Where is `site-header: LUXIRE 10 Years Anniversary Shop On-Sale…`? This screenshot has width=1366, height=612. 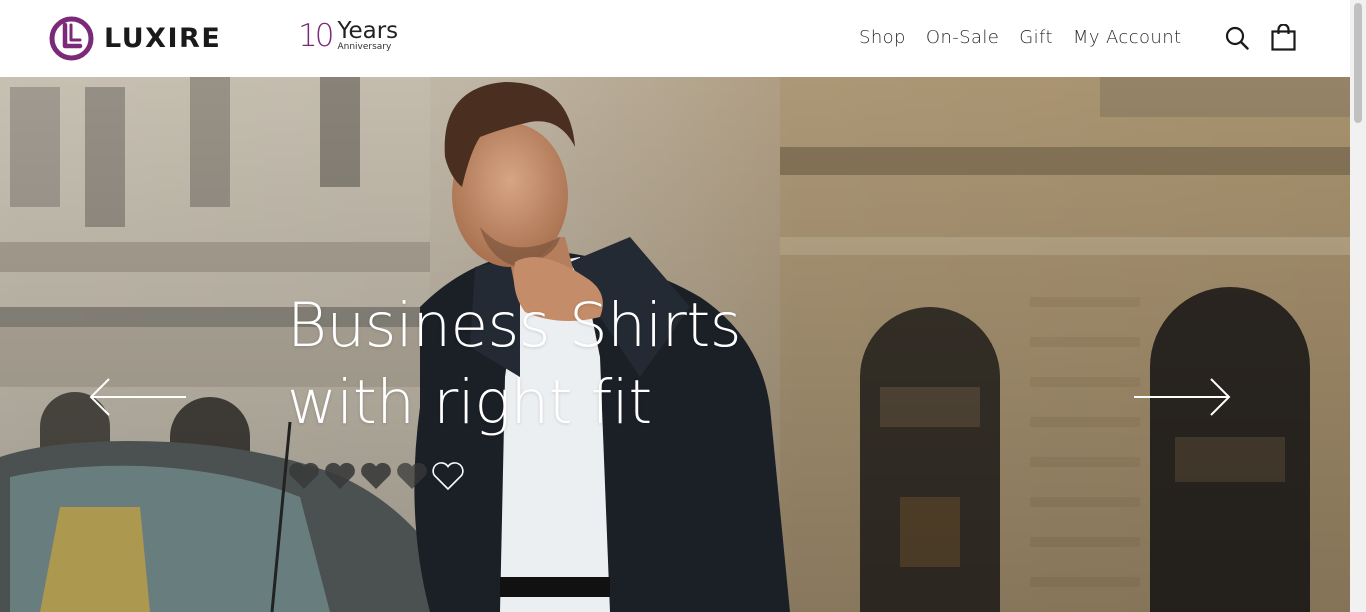
site-header: LUXIRE 10 Years Anniversary Shop On-Sale… is located at coordinates (675, 38).